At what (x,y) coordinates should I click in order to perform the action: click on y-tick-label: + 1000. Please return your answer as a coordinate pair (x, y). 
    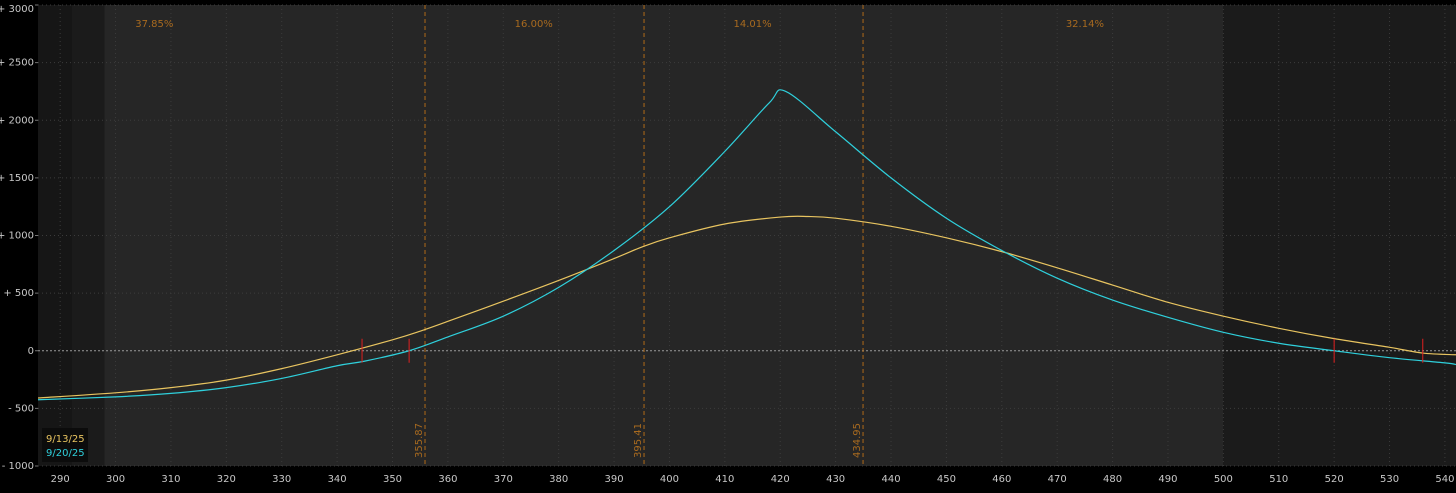
    Looking at the image, I should click on (17, 236).